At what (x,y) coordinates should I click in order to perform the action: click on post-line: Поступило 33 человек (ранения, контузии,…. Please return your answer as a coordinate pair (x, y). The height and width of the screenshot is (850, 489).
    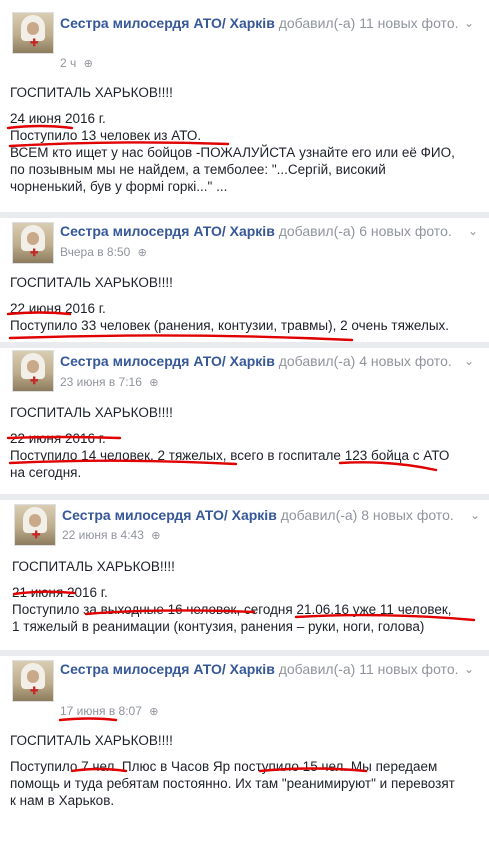
    Looking at the image, I should click on (230, 325).